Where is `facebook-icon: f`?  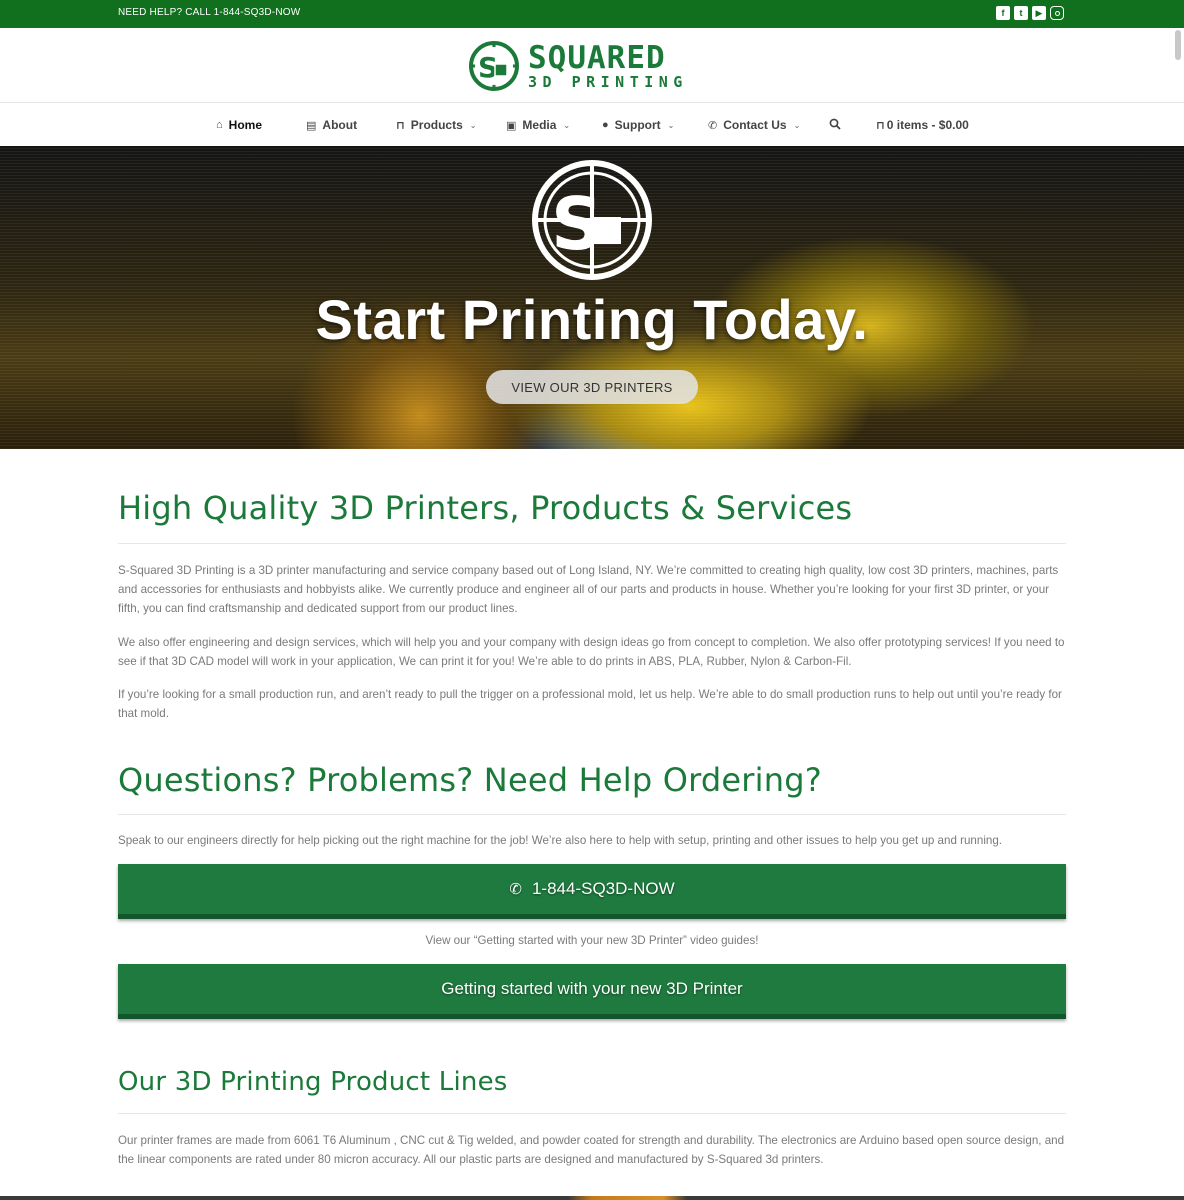 facebook-icon: f is located at coordinates (1003, 13).